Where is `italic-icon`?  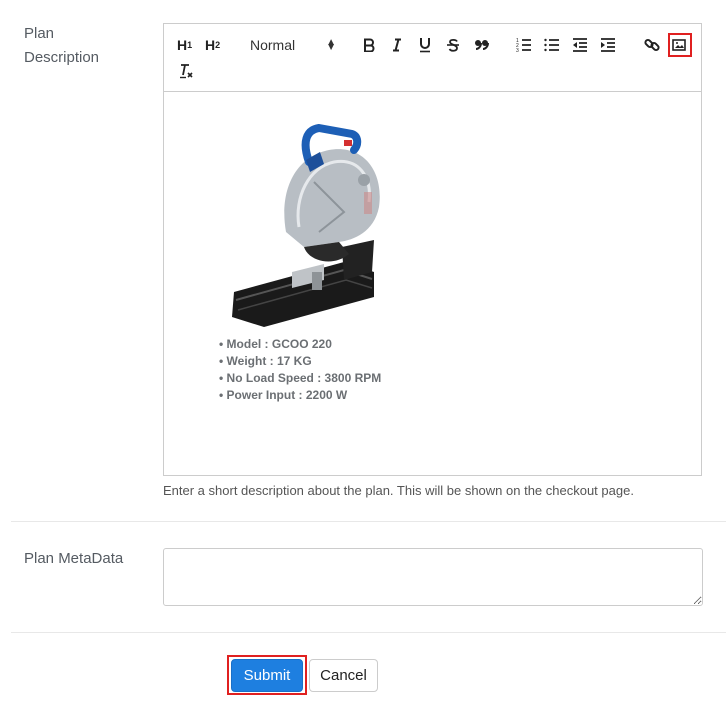 italic-icon is located at coordinates (397, 45).